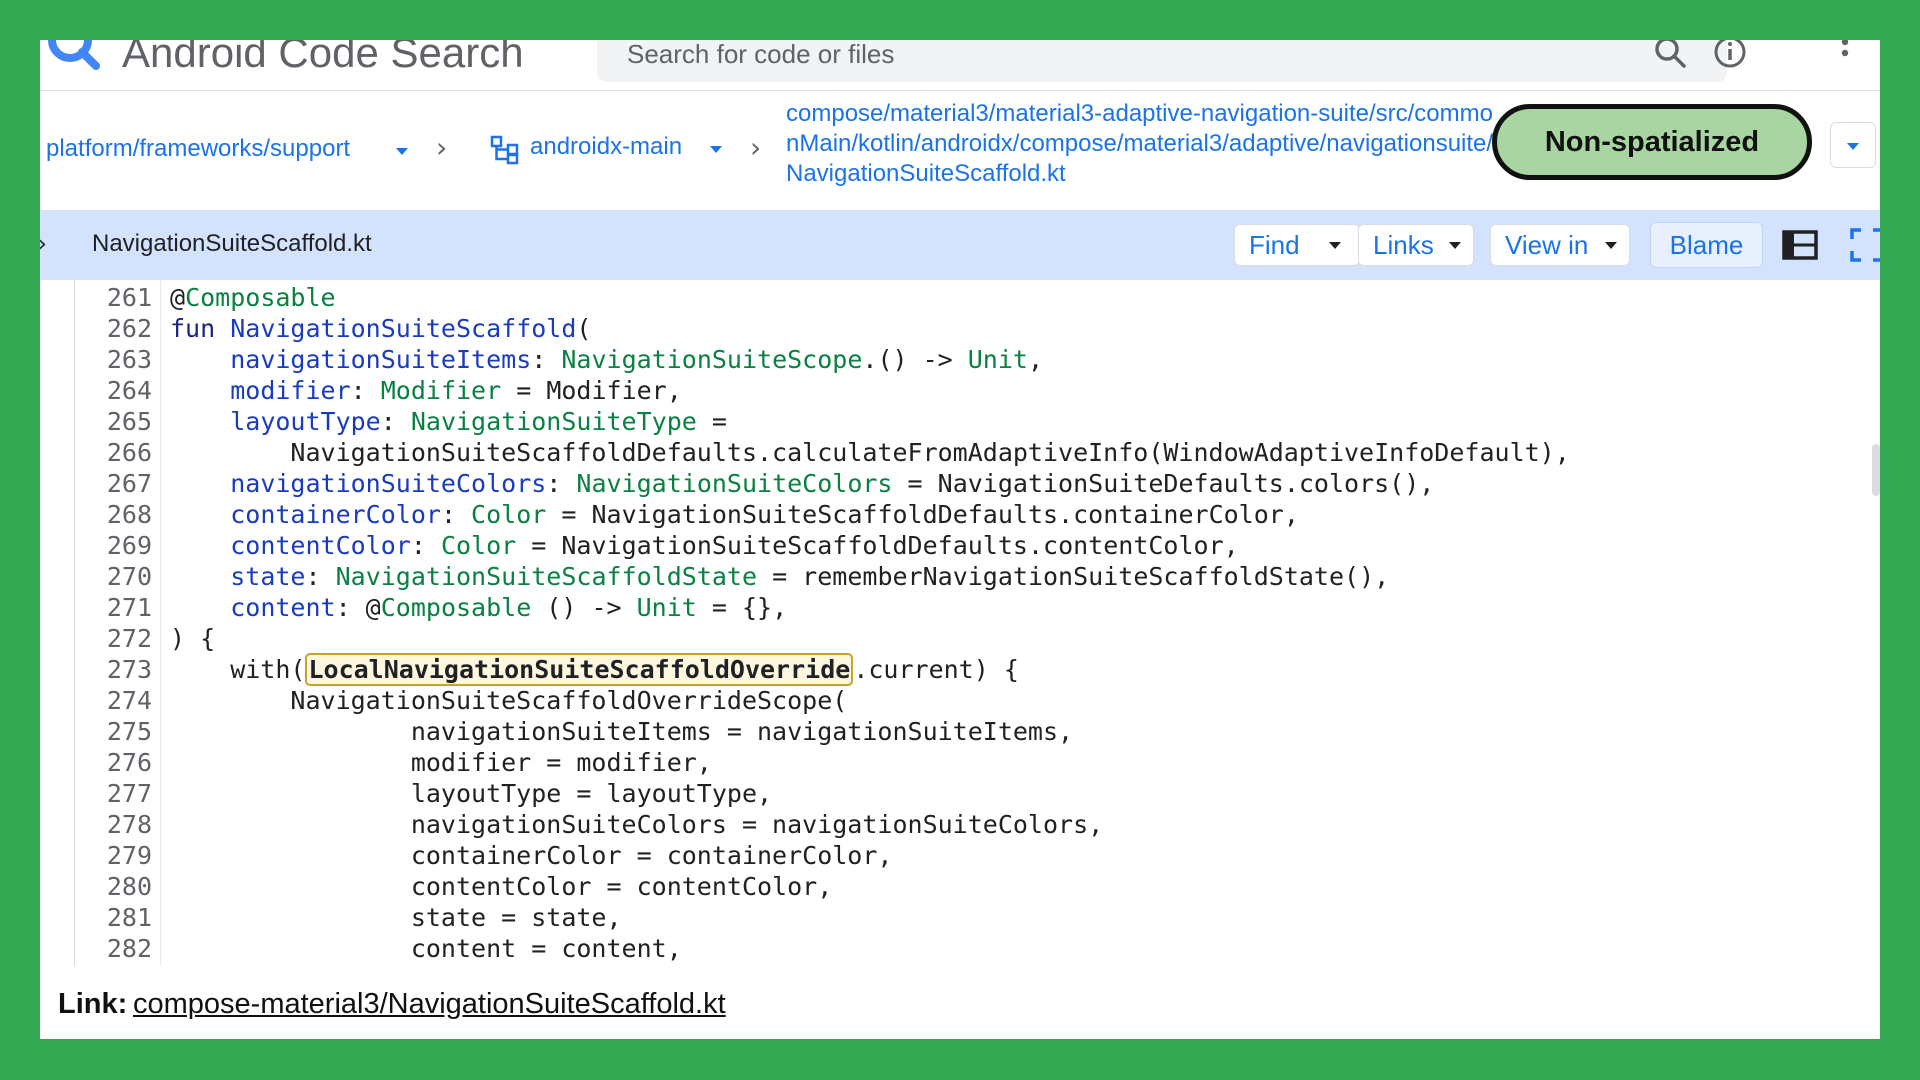 This screenshot has width=1920, height=1080. I want to click on code-token: (, so click(584, 328).